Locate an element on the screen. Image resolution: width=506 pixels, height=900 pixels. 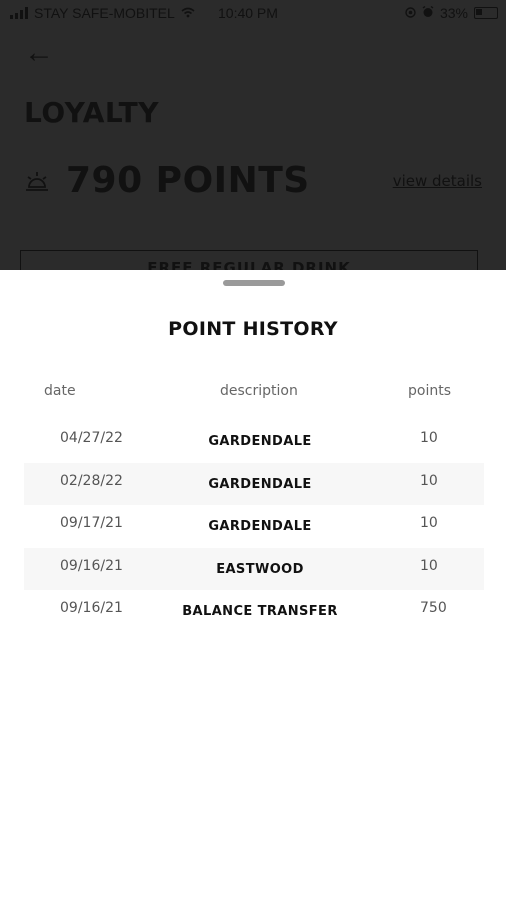
row-description: BALANCE TRANSFER is located at coordinates (260, 611).